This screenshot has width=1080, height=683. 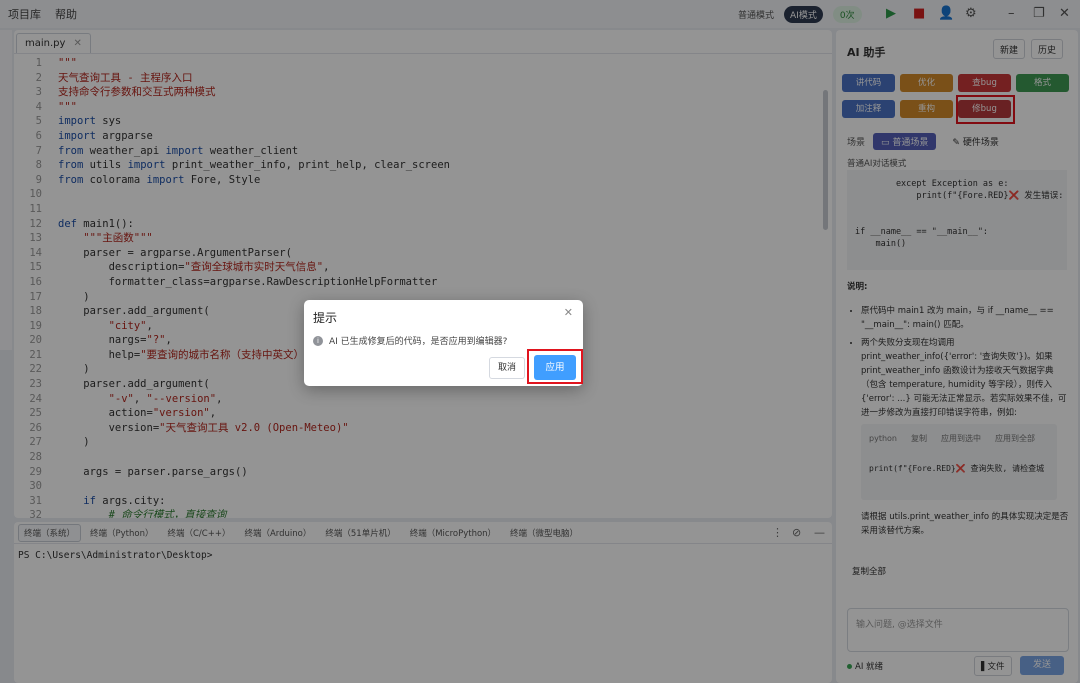 I want to click on dialog-message-row: i AI 已生成修复后的代码，是否应用到编辑器?, so click(x=410, y=340).